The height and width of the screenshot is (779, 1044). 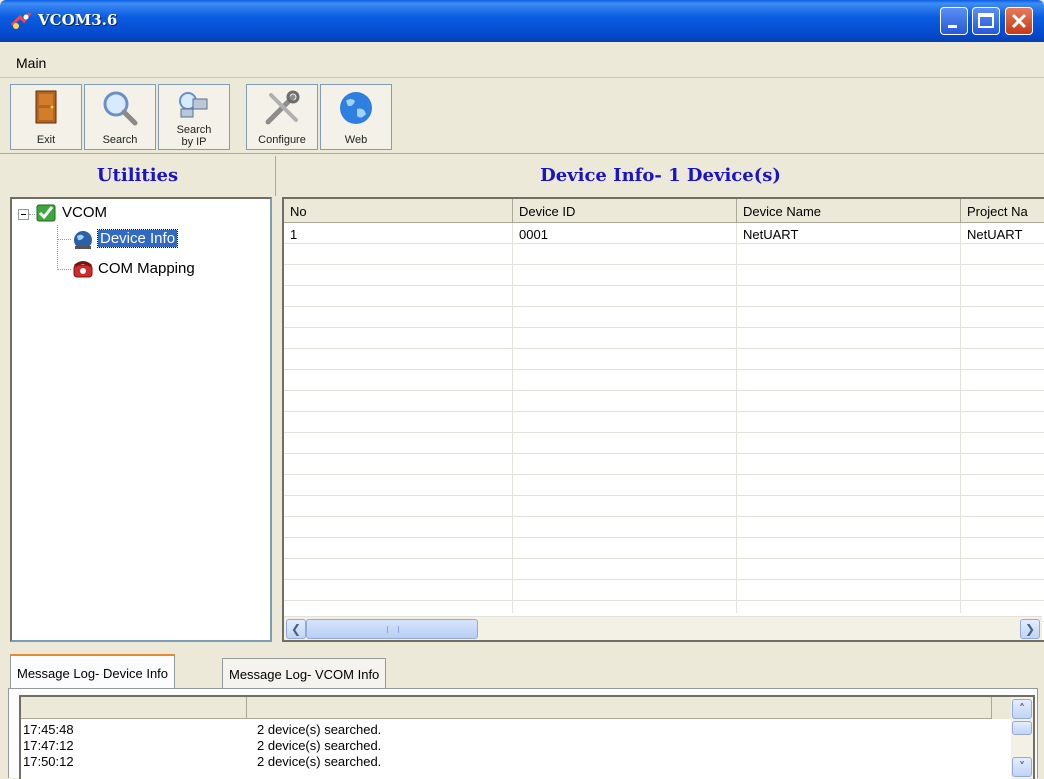 What do you see at coordinates (522, 117) in the screenshot?
I see `toolbar: Exit Search Search by IP Configure Web` at bounding box center [522, 117].